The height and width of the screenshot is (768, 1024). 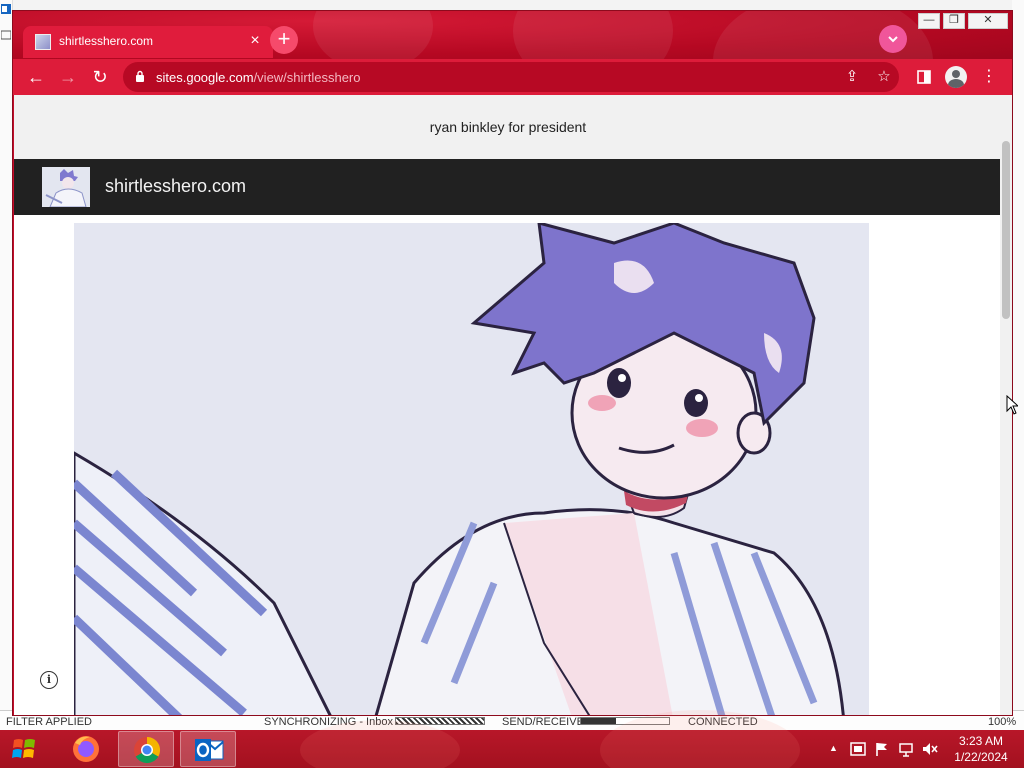 I want to click on tab-search-button, so click(x=893, y=39).